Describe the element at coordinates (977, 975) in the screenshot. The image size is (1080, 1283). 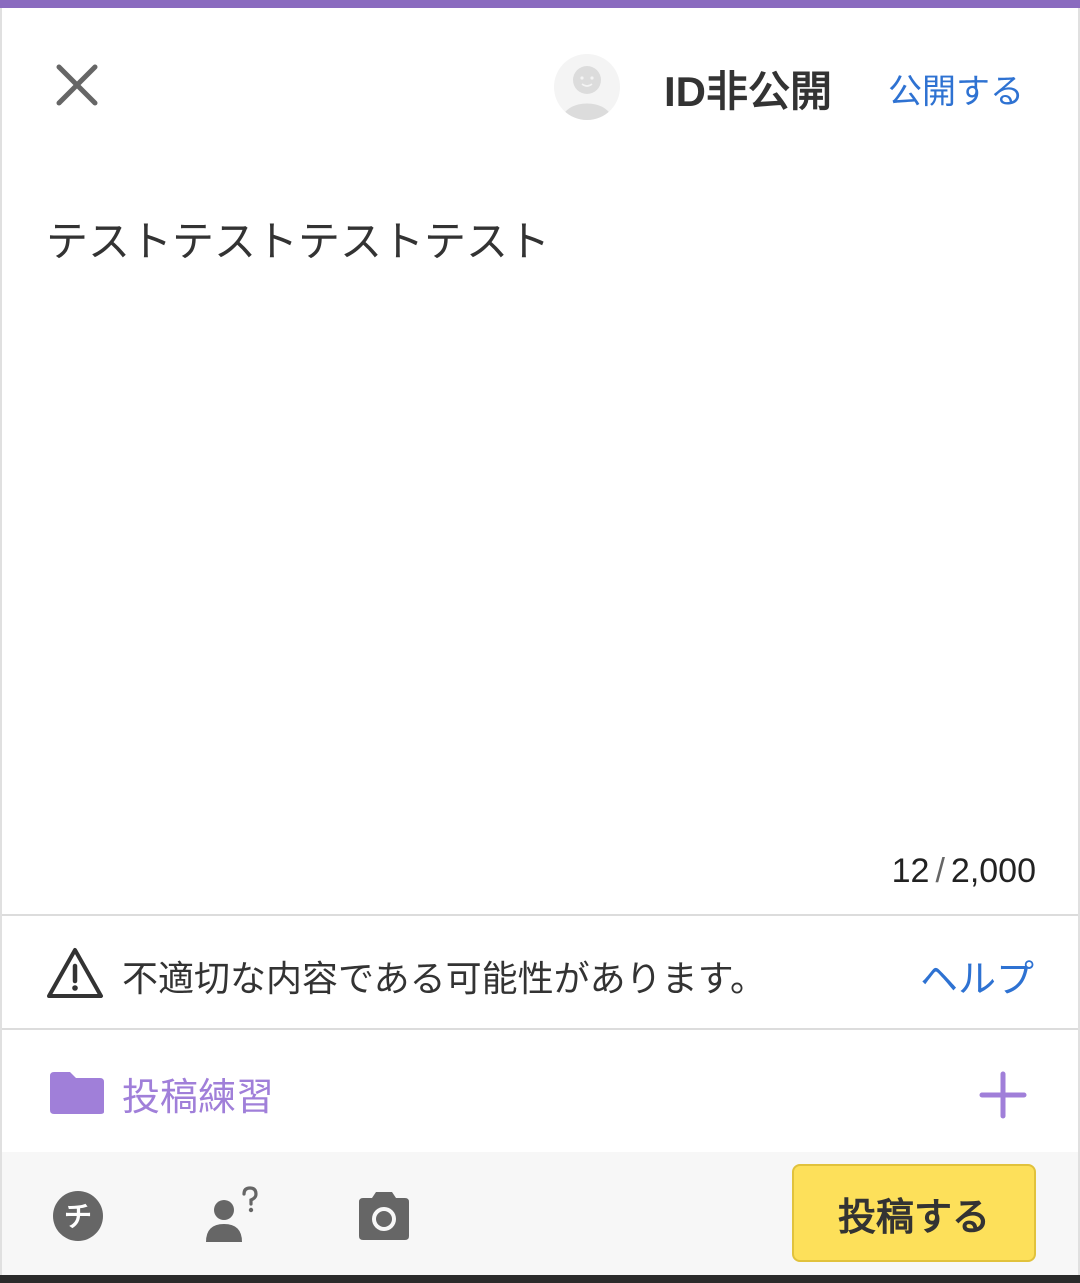
I see `help-link: ヘルプ` at that location.